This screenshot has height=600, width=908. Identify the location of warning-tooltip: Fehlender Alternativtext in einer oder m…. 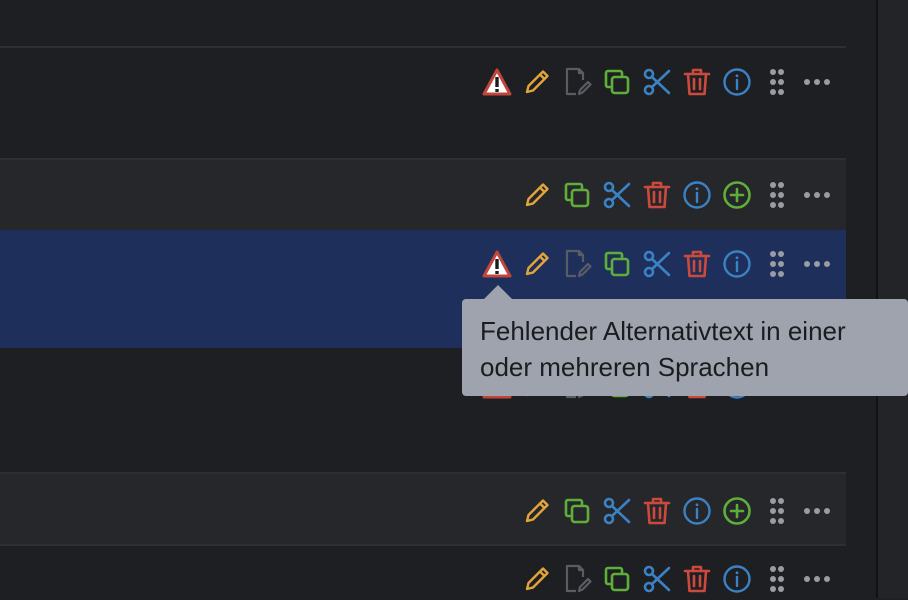
(685, 347).